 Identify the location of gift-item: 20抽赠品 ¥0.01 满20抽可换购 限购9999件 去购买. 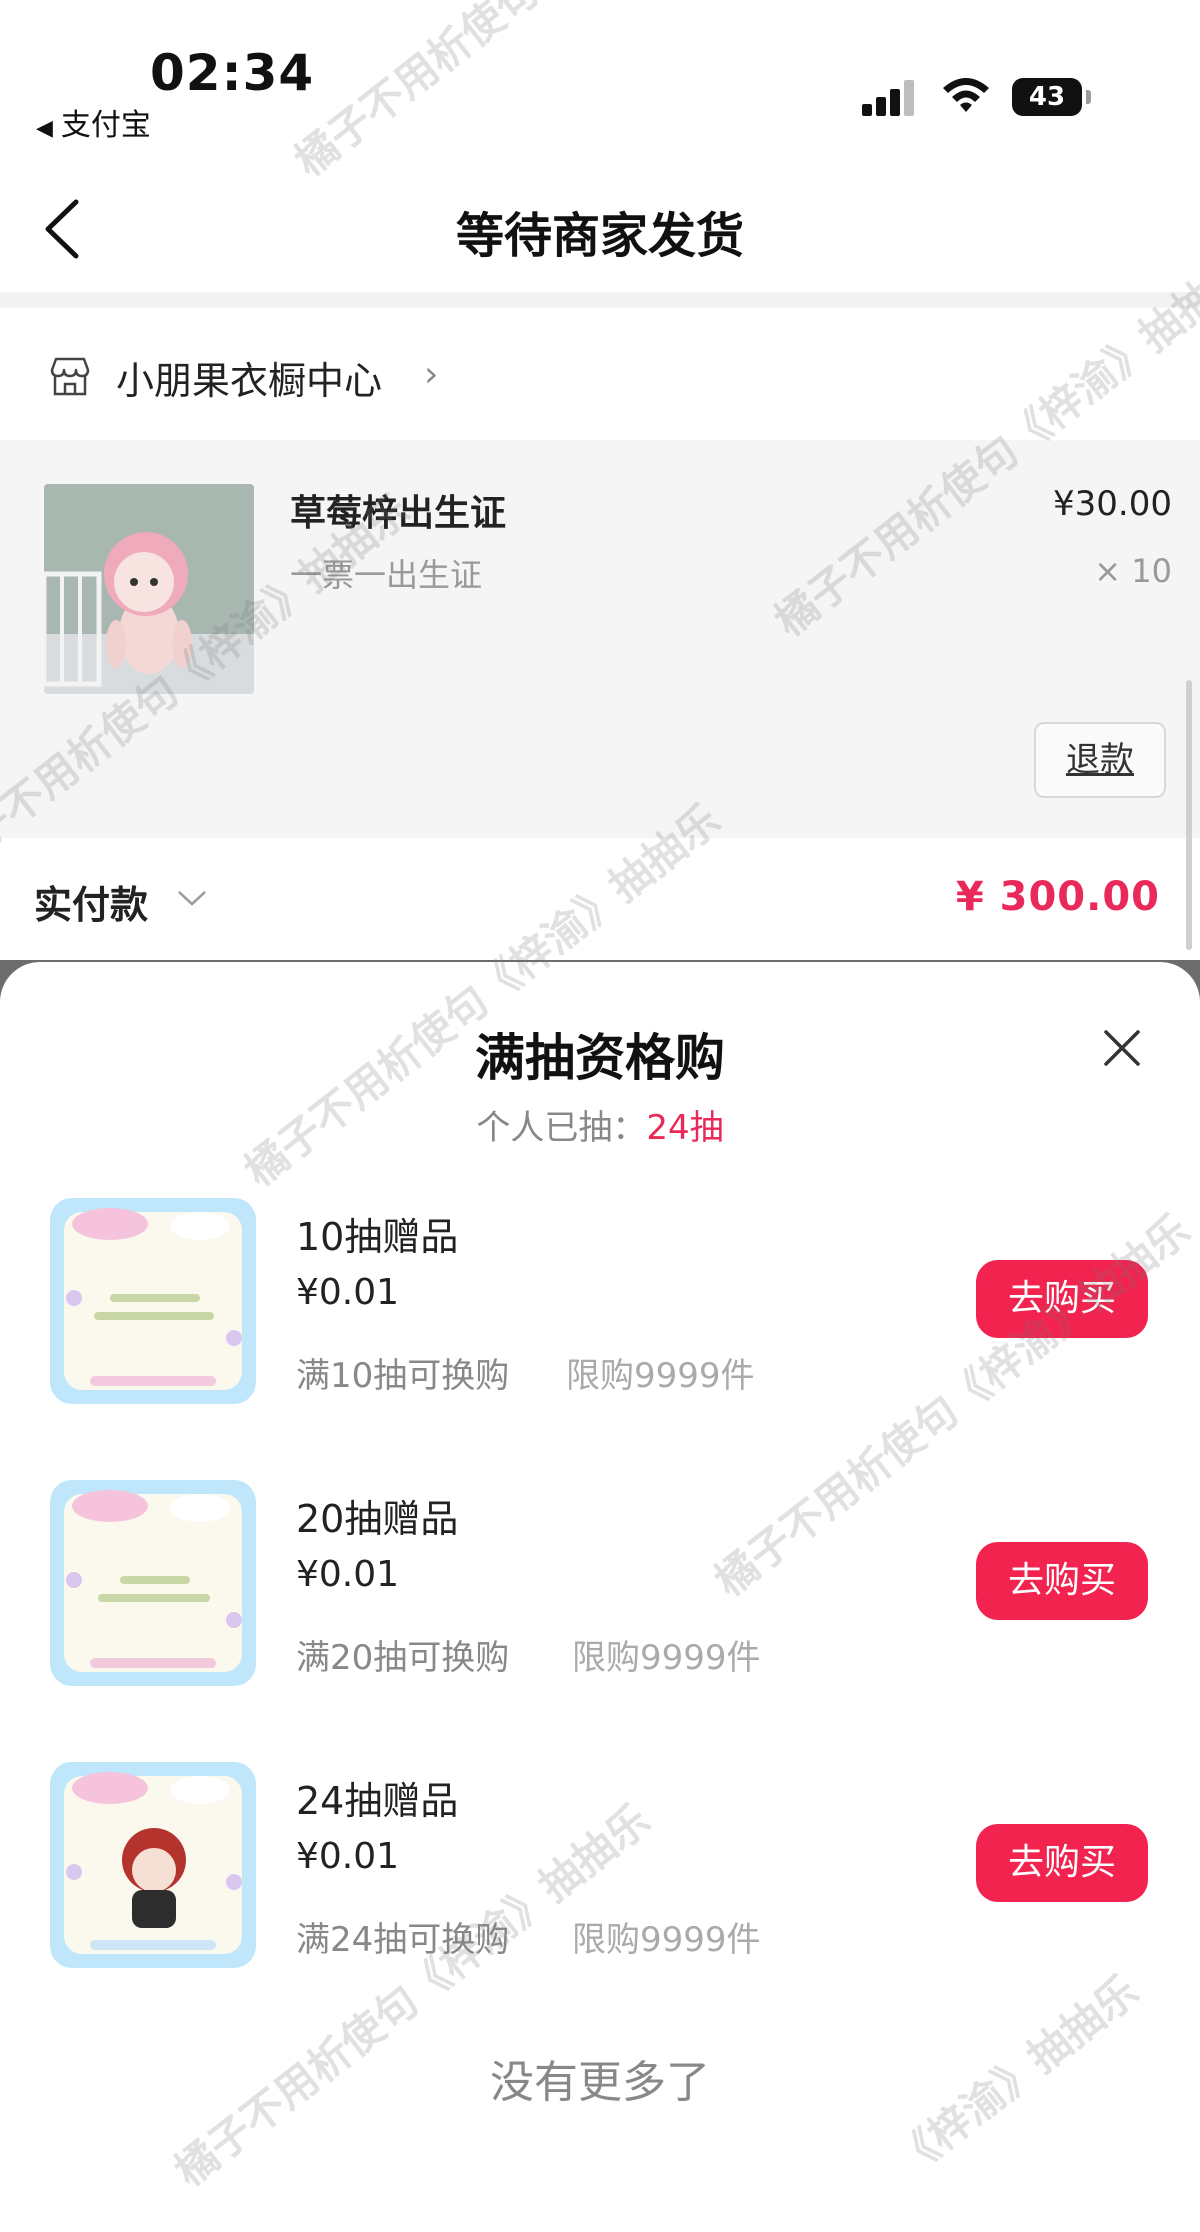
(600, 1595).